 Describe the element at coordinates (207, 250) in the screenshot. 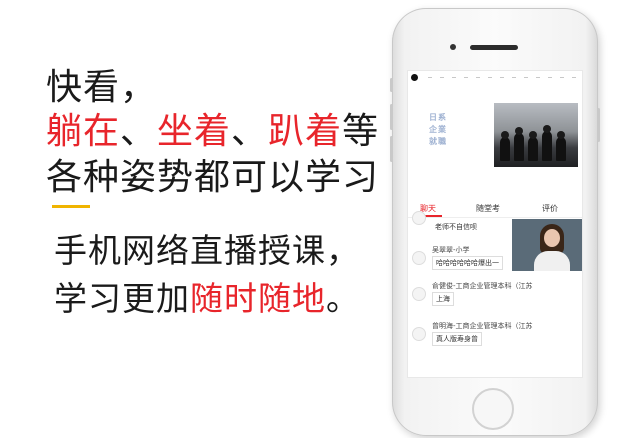

I see `subhead-line1: 手机网络直播授课，` at that location.